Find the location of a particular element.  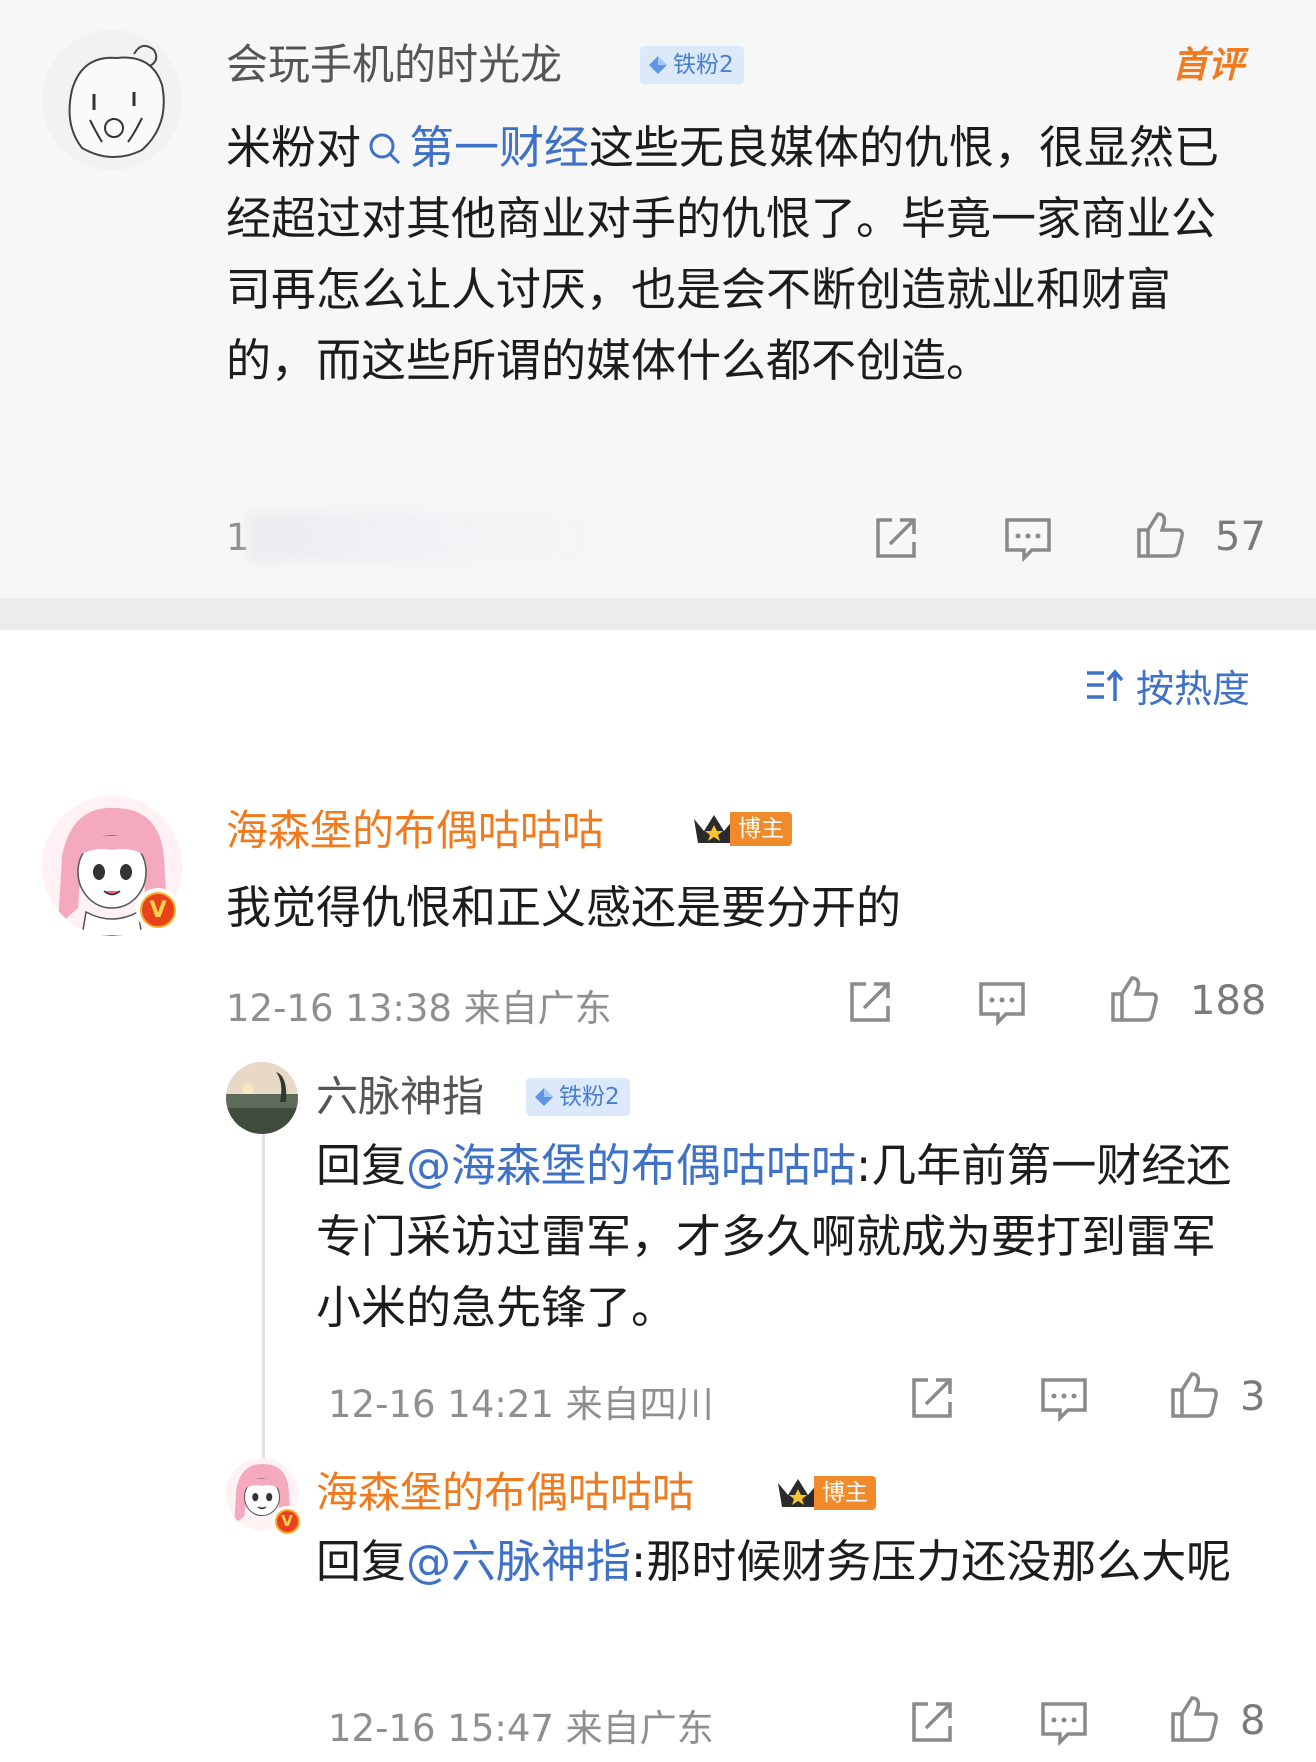

section-divider is located at coordinates (658, 614).